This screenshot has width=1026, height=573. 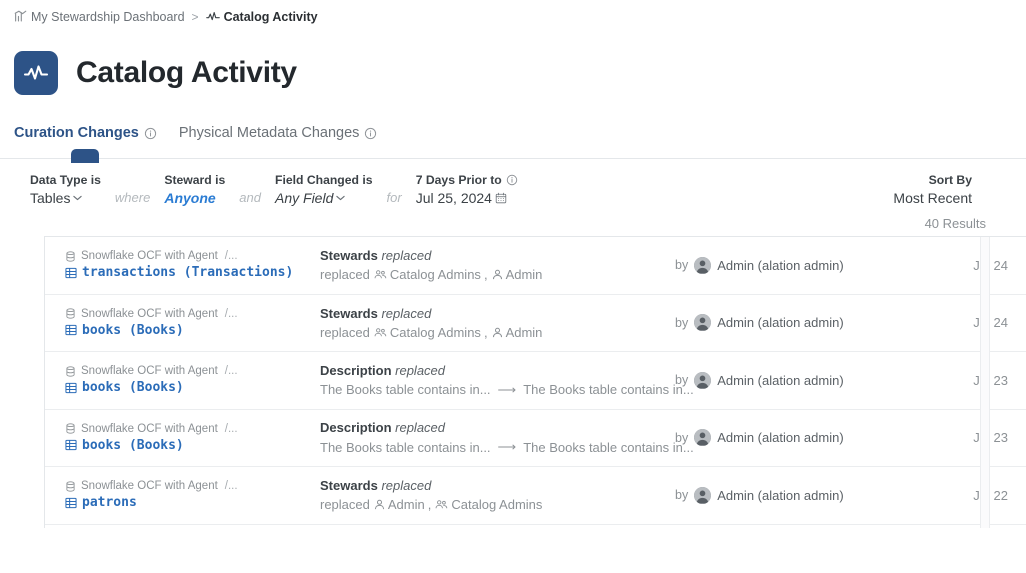 I want to click on arrow-right-icon: ⟶, so click(x=507, y=447).